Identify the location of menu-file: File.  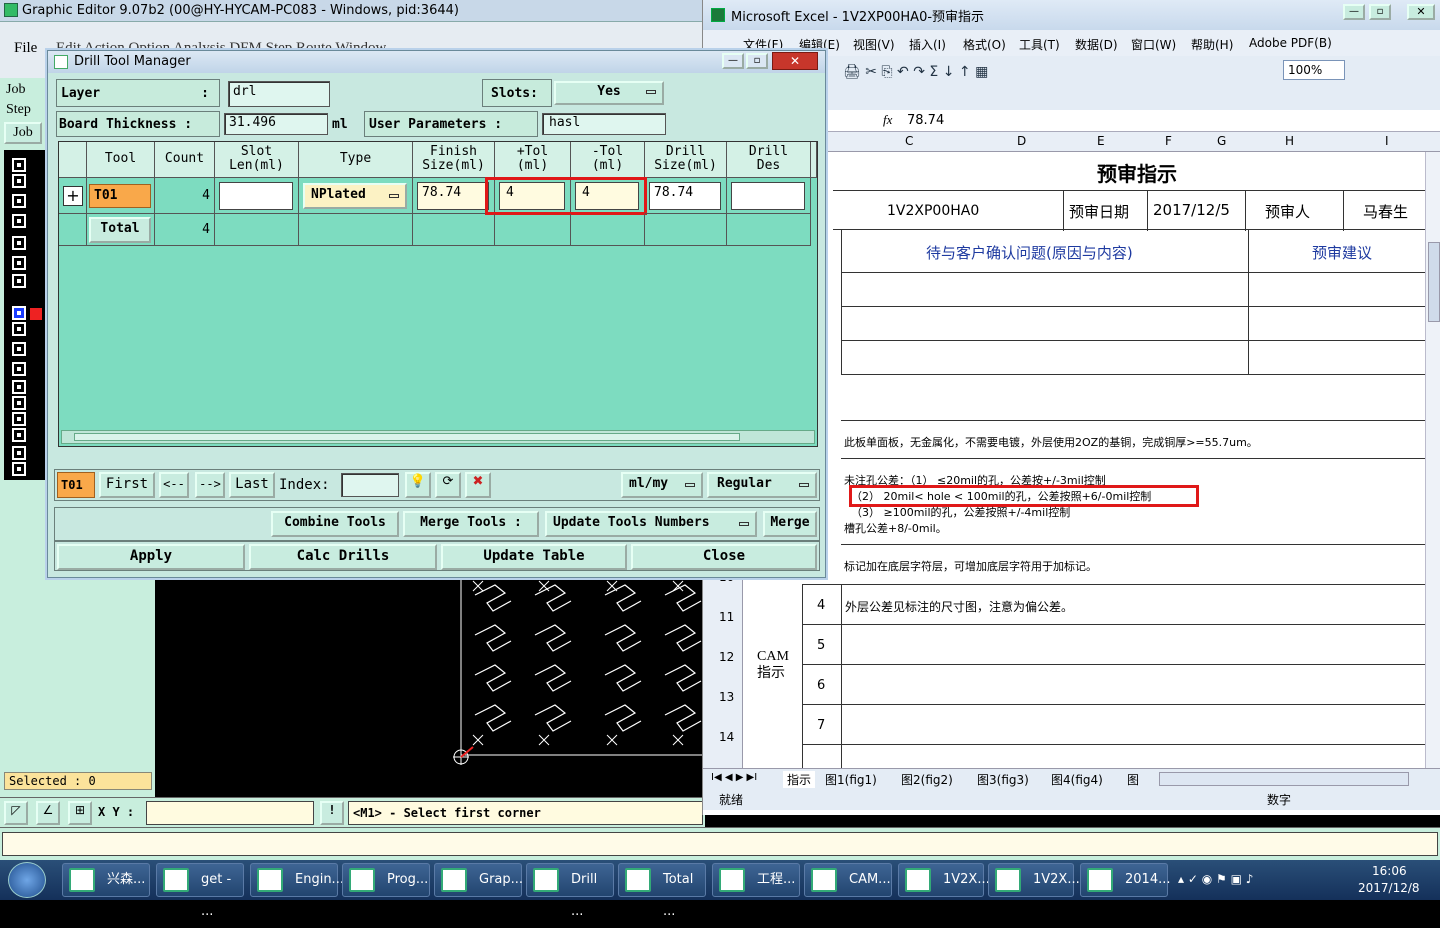
(25, 48).